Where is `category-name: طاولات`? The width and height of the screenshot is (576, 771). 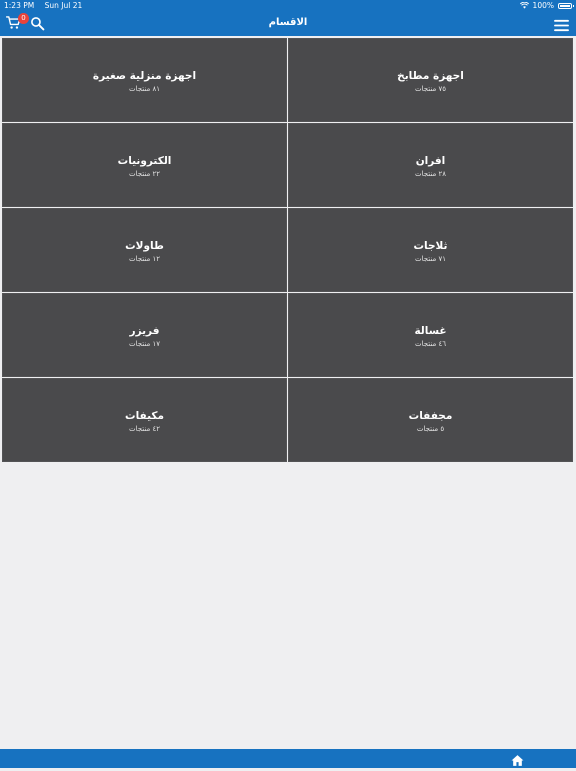
category-name: طاولات is located at coordinates (144, 246).